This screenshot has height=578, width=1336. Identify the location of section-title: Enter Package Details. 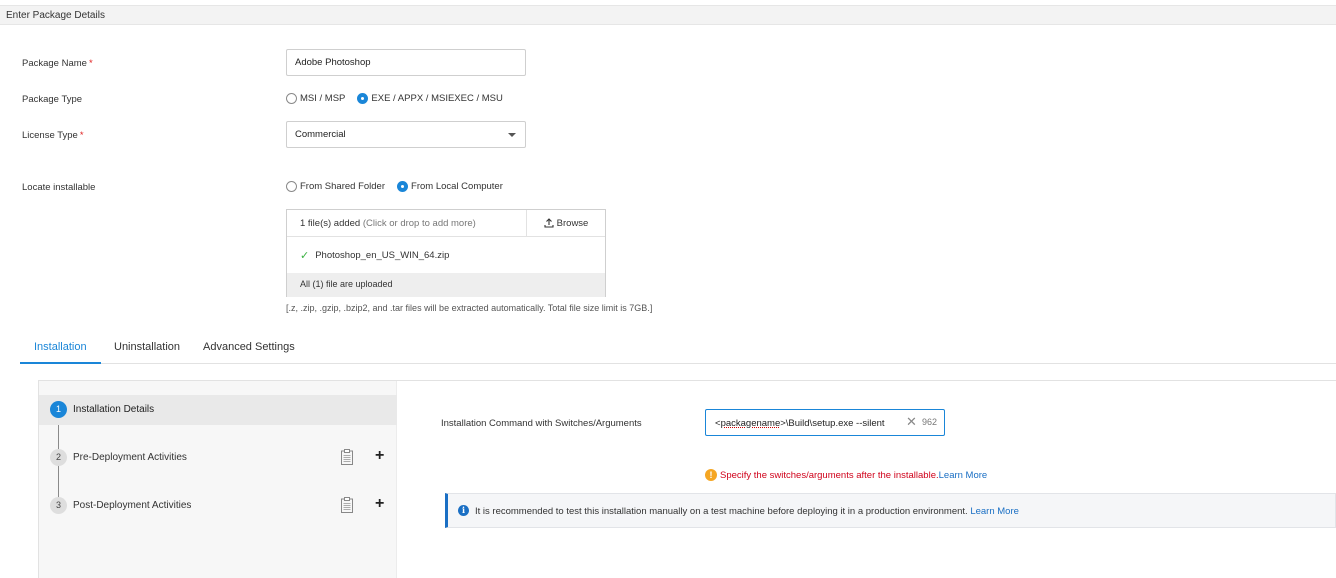
(55, 15).